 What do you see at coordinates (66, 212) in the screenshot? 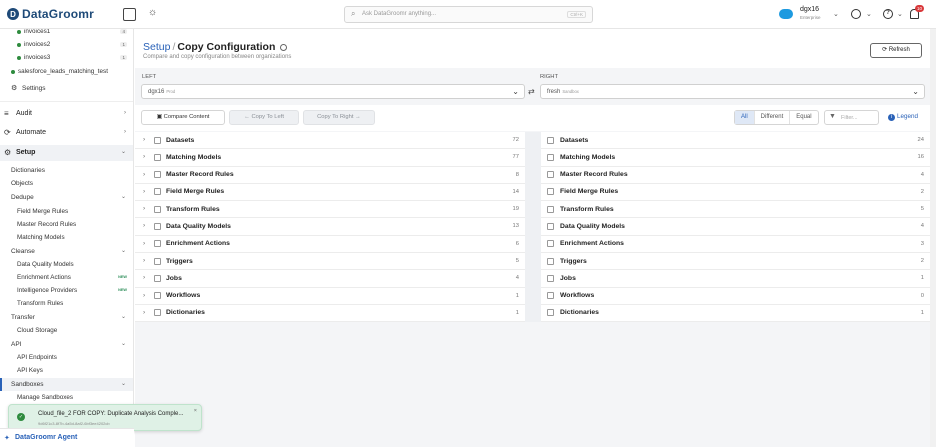
I see `sidebar-item-field-merge-rules: Field Merge Rules` at bounding box center [66, 212].